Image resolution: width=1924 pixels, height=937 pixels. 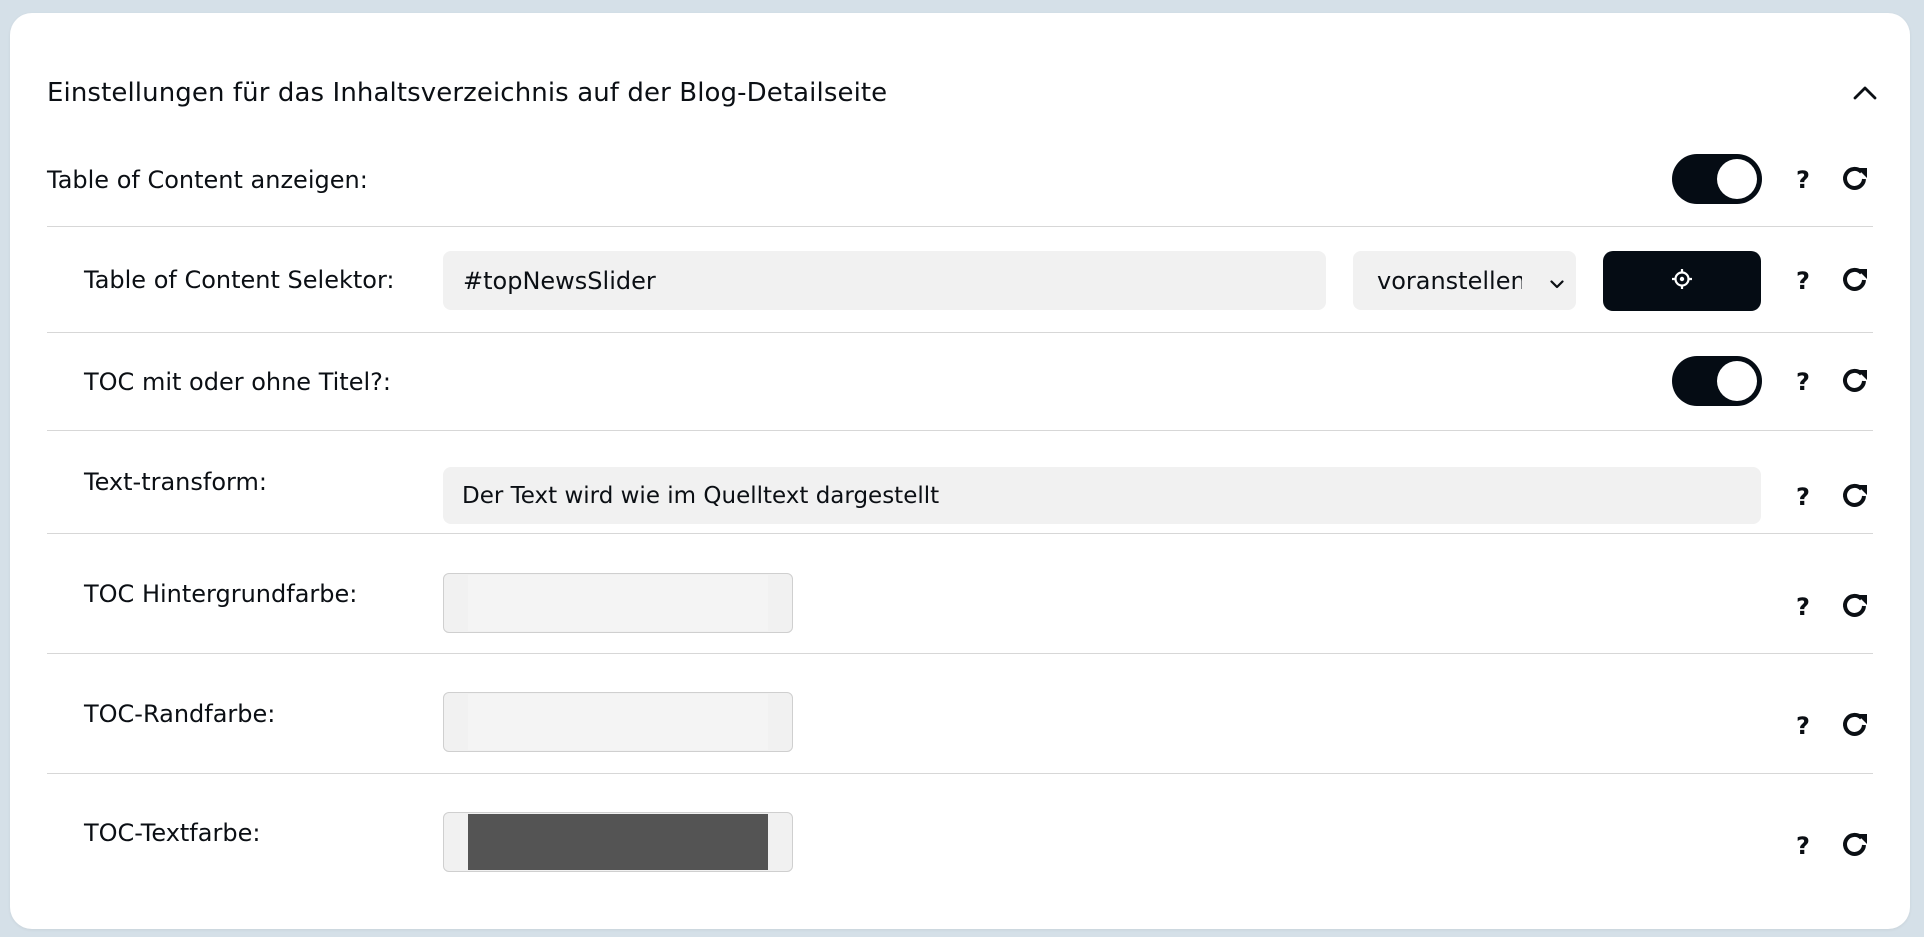 I want to click on border-color-swatch, so click(x=618, y=722).